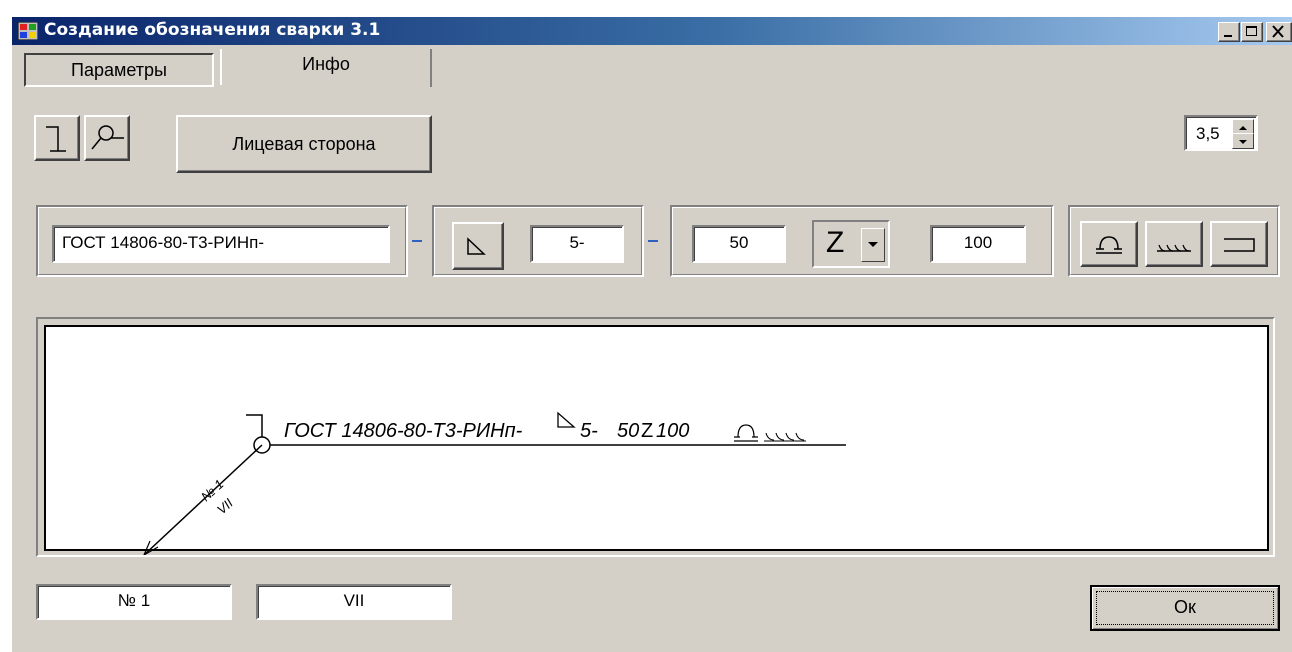 Image resolution: width=1292 pixels, height=652 pixels. I want to click on close-button, so click(1279, 32).